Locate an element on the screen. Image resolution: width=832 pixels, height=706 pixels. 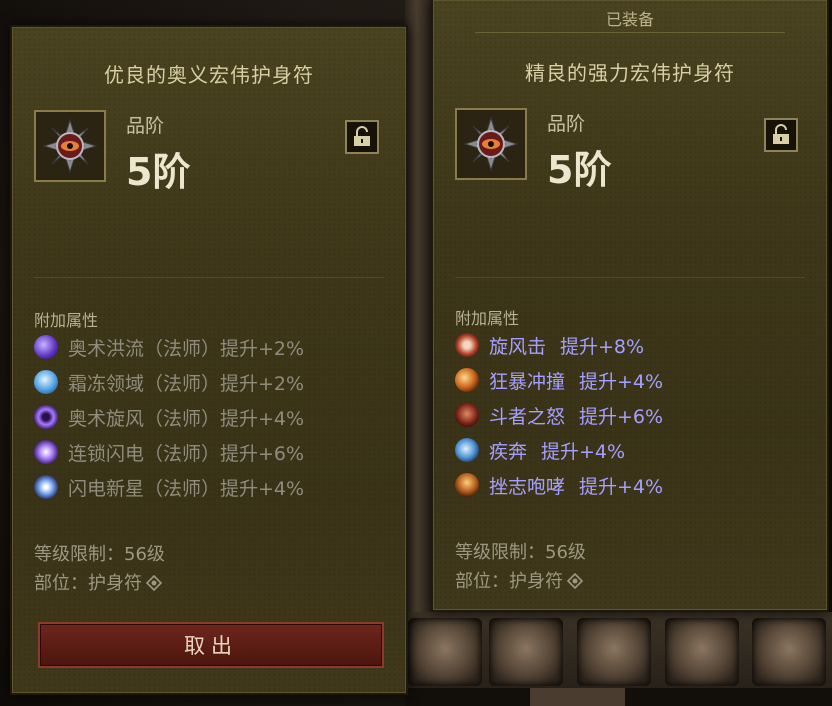
item-title: 优良的奥义宏伟护身符 is located at coordinates (209, 75).